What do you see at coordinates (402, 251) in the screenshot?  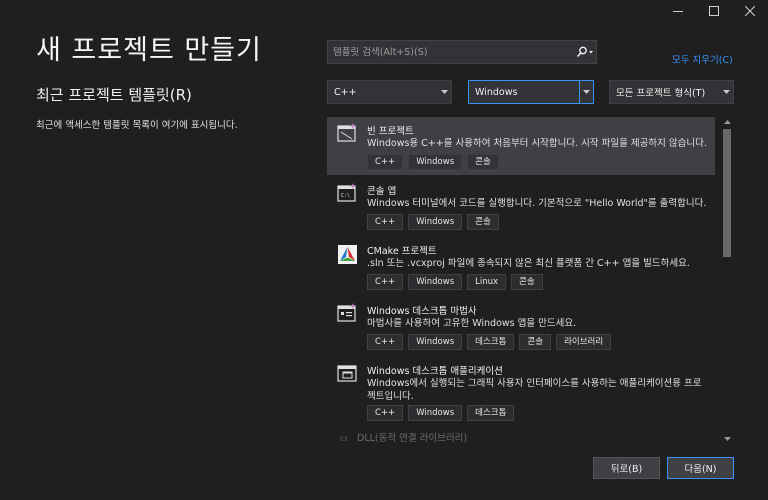 I see `template-name: CMake 프로젝트` at bounding box center [402, 251].